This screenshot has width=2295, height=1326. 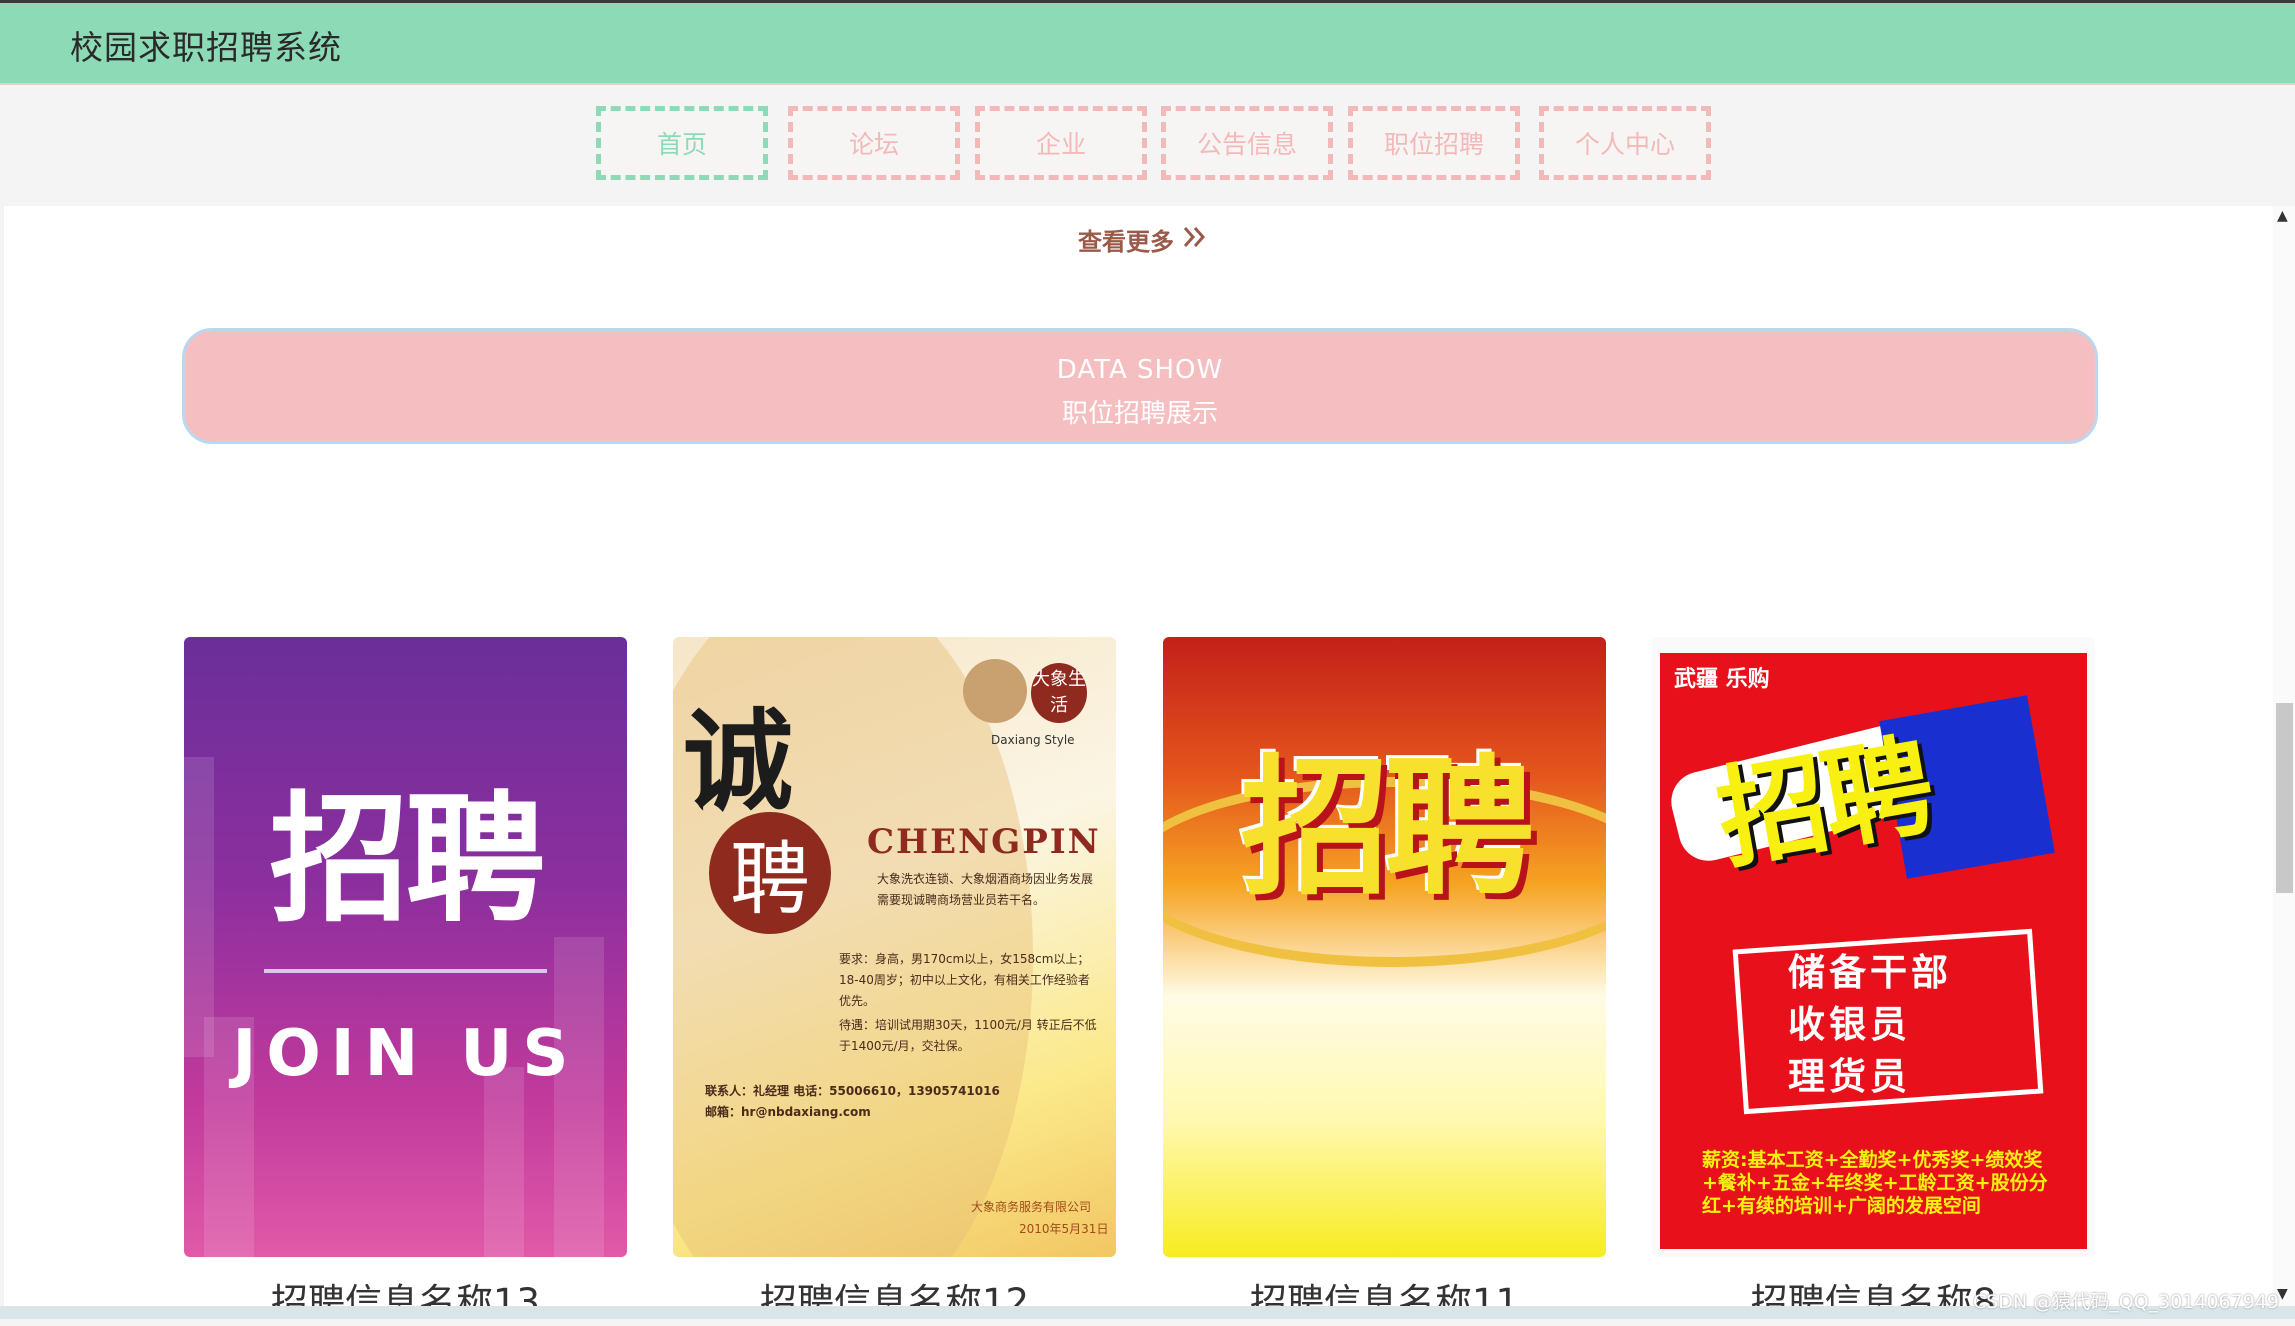 I want to click on vertical-scrollbar: ▲ ▼, so click(x=2284, y=756).